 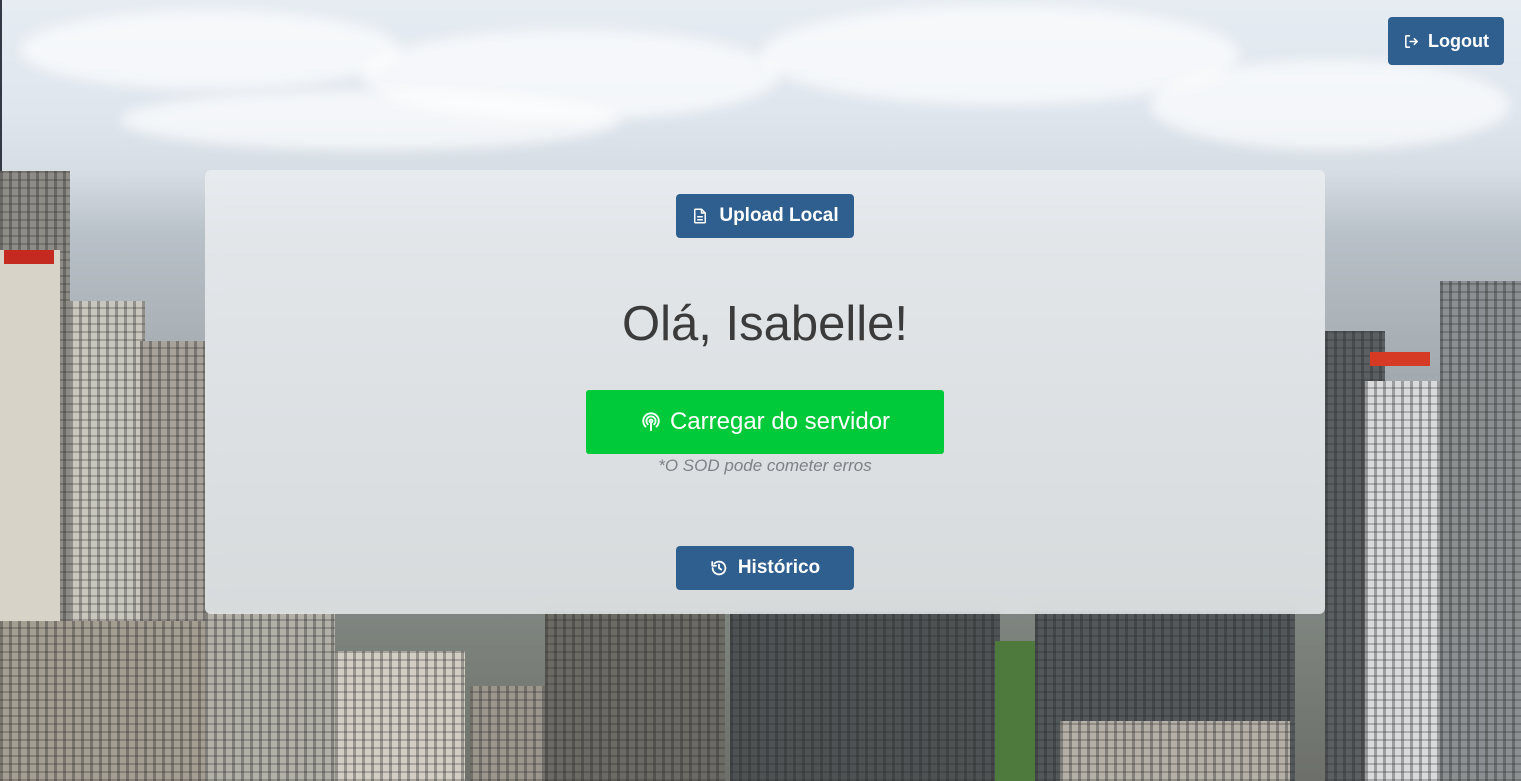 I want to click on upload-local-button: Upload Local, so click(x=765, y=216).